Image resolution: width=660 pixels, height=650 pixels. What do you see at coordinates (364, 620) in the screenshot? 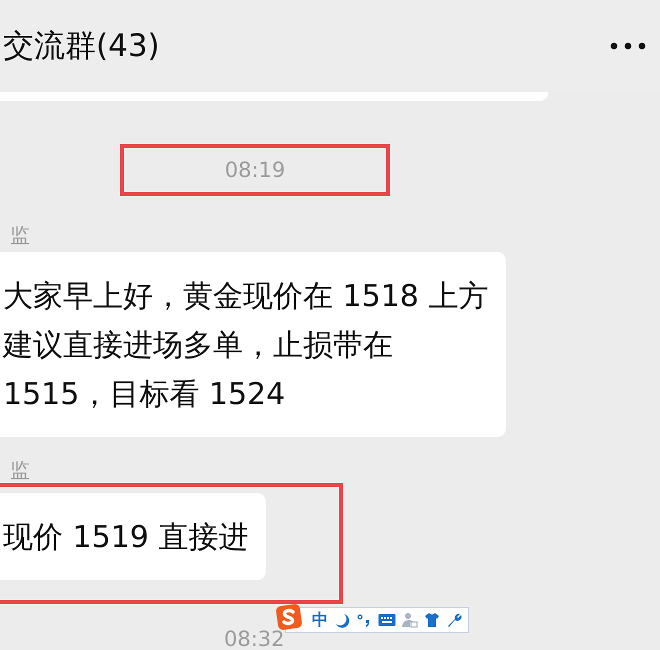
I see `punctuation-icon` at bounding box center [364, 620].